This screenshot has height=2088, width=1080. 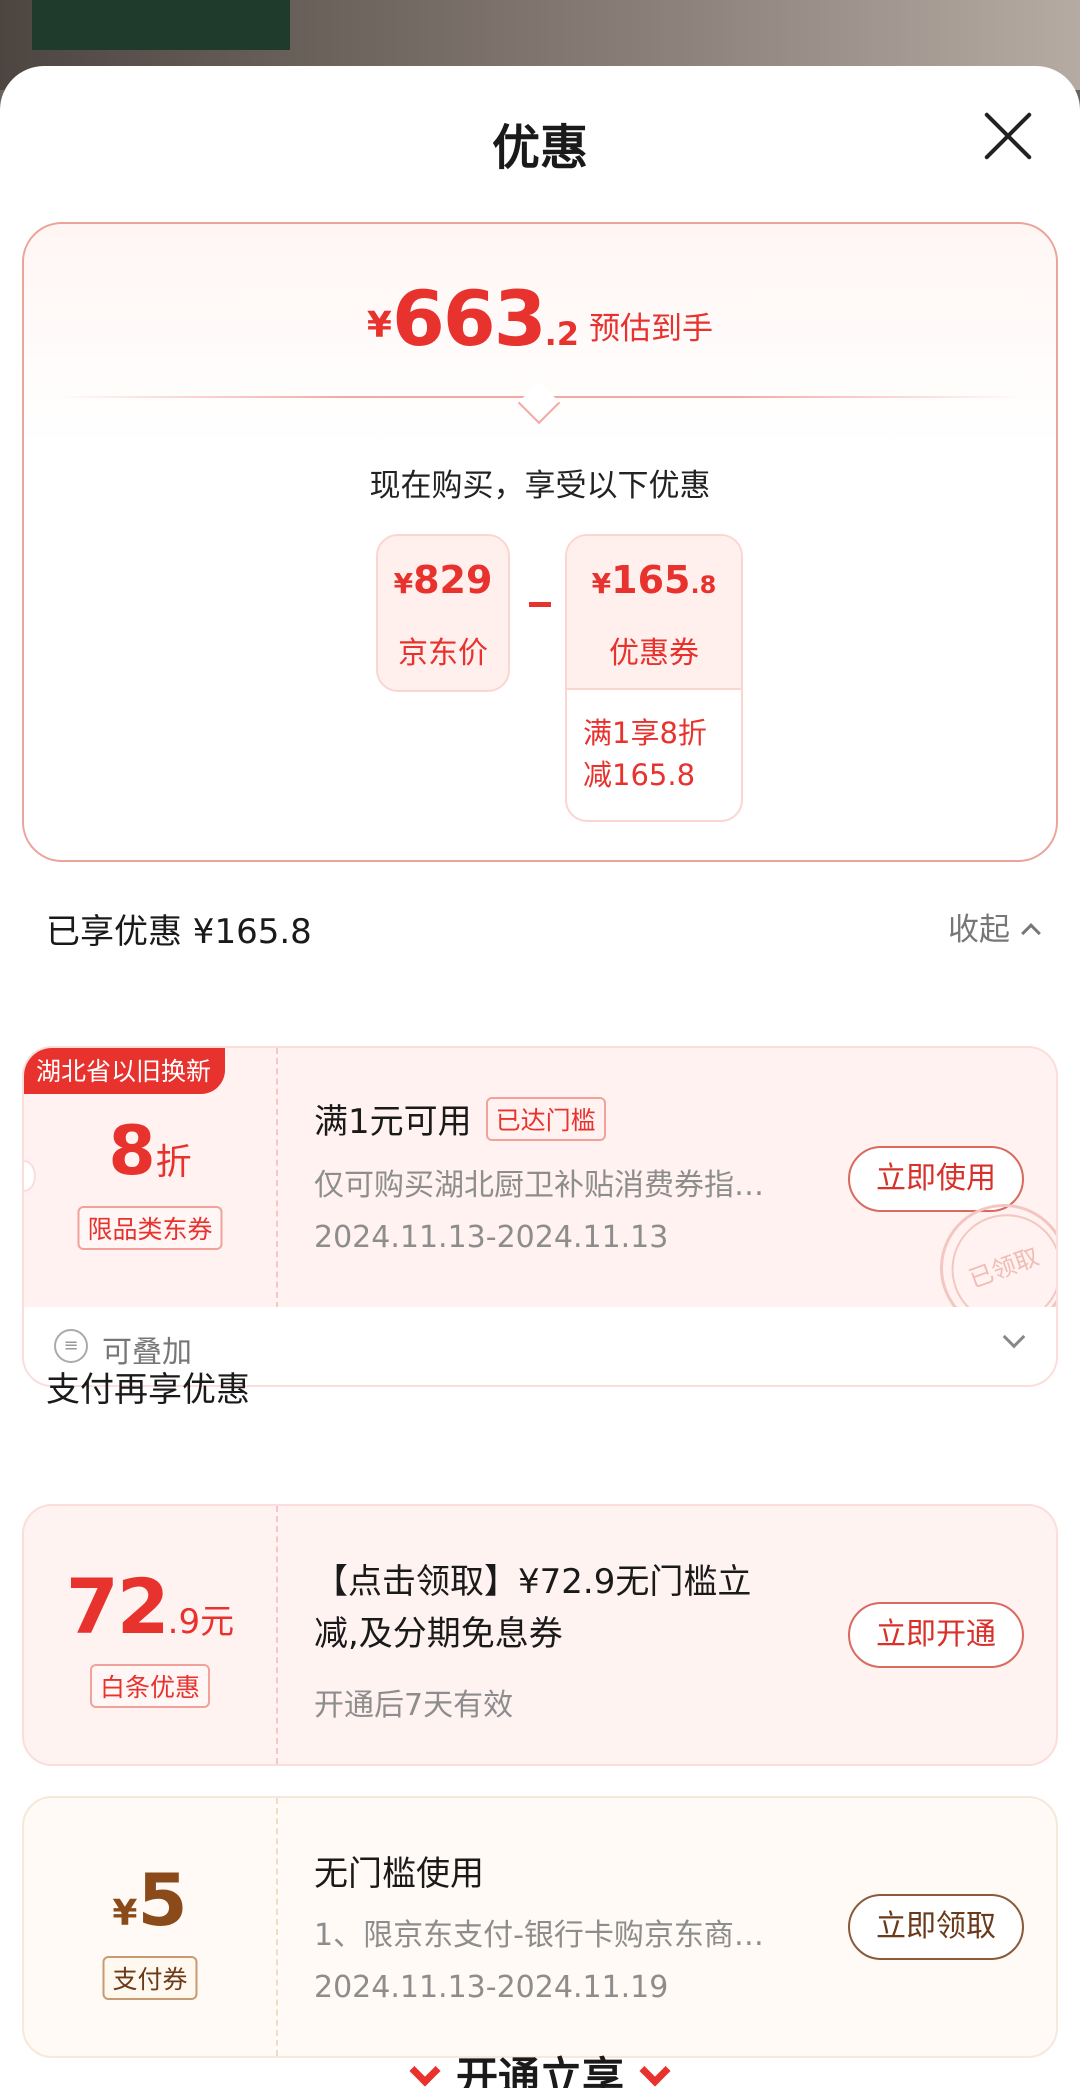 What do you see at coordinates (654, 580) in the screenshot?
I see `coupon-value: ¥165.8` at bounding box center [654, 580].